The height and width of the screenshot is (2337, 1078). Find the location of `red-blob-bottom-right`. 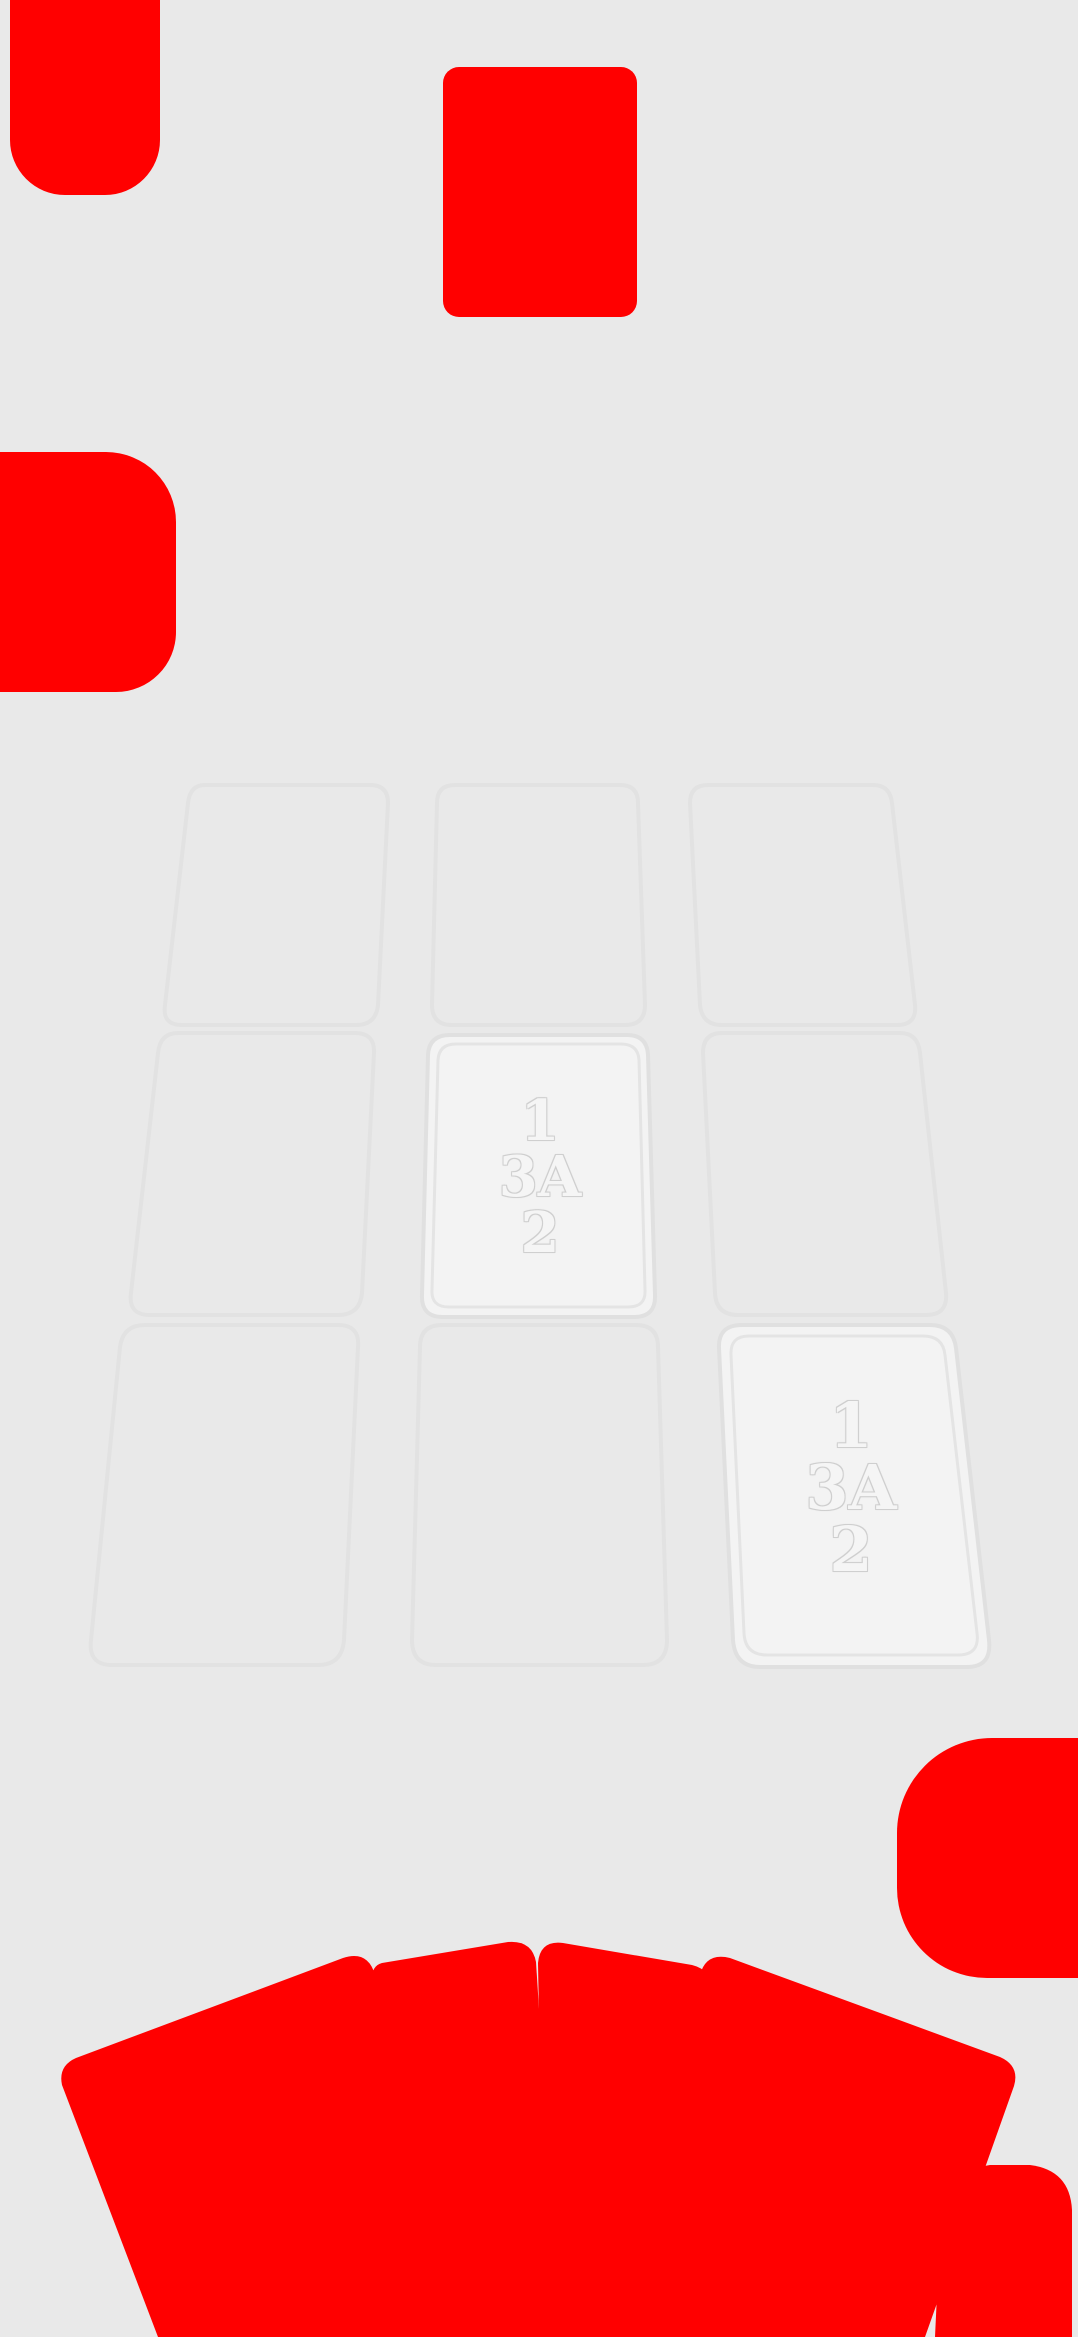

red-blob-bottom-right is located at coordinates (1003, 2251).